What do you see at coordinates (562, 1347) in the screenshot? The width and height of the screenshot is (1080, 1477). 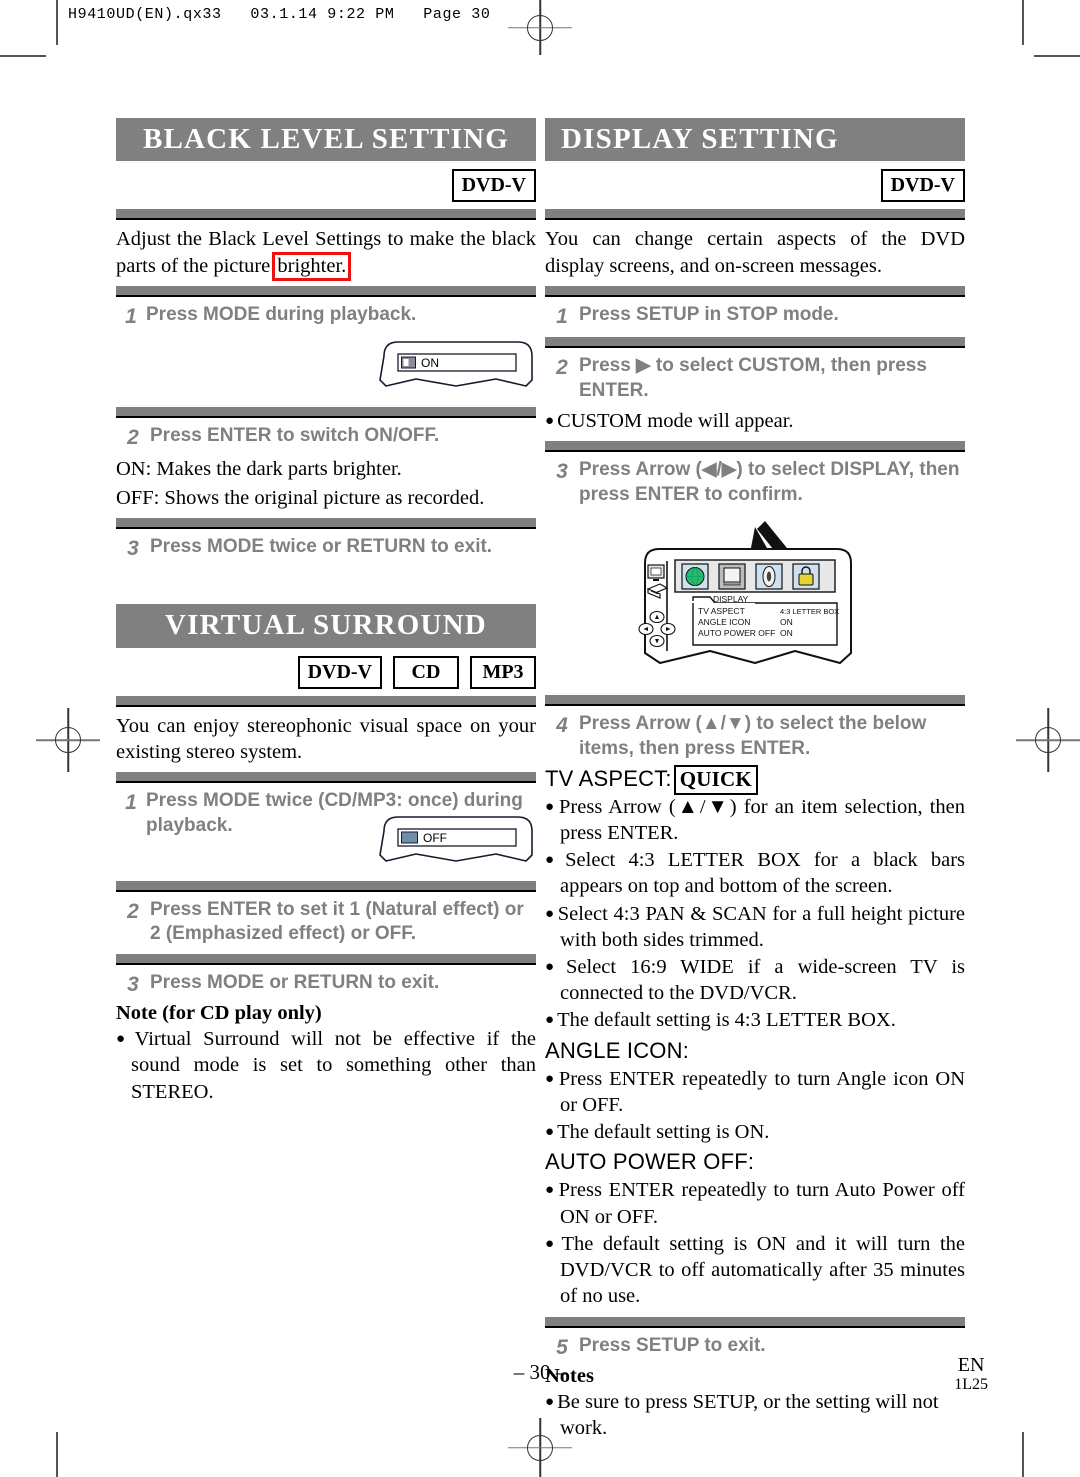 I see `step-number: 5` at bounding box center [562, 1347].